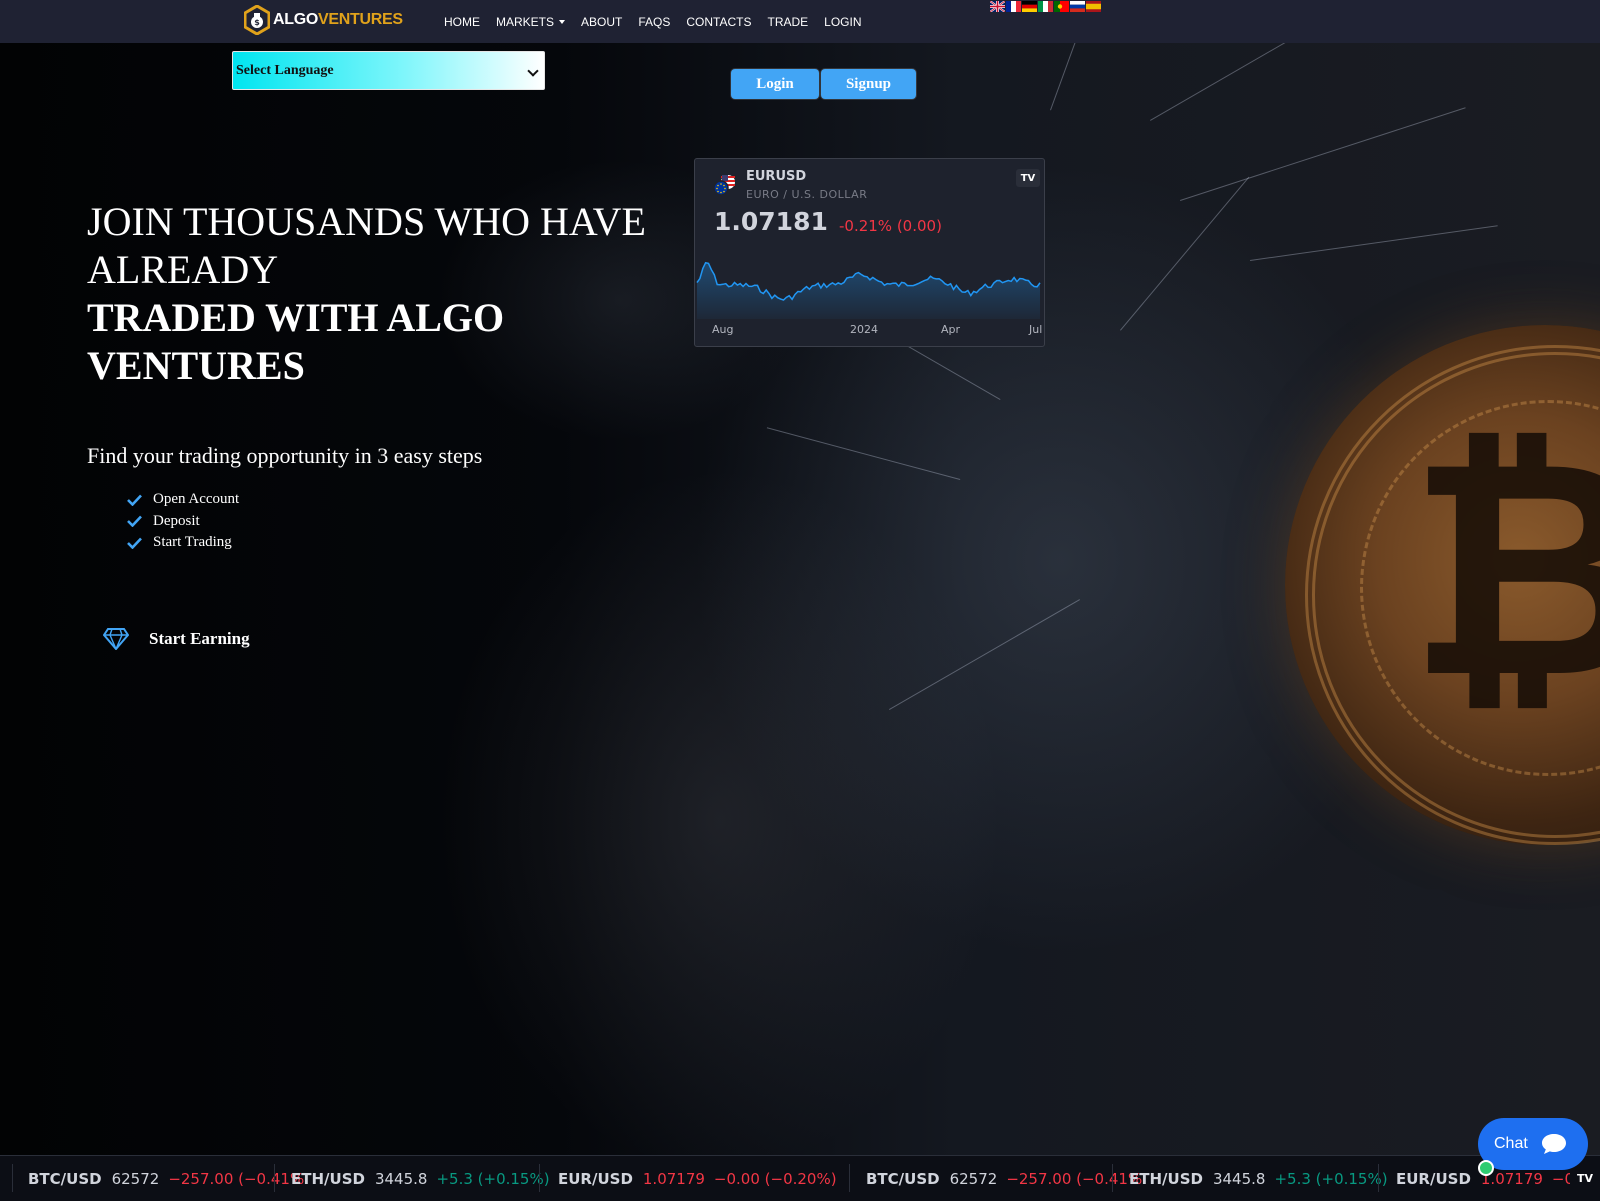  Describe the element at coordinates (462, 22) in the screenshot. I see `nav-home: HOME` at that location.